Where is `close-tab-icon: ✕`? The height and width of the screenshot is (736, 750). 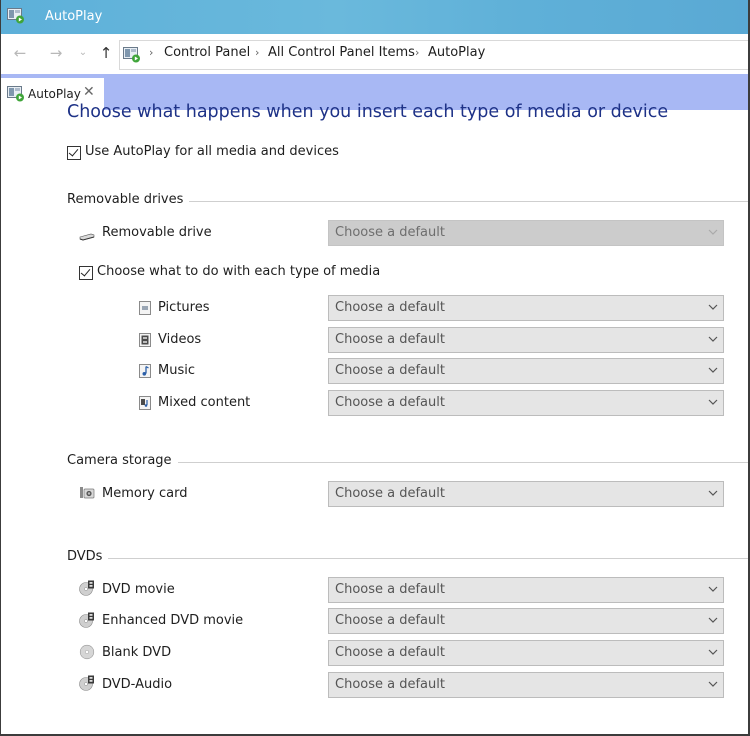
close-tab-icon: ✕ is located at coordinates (89, 92).